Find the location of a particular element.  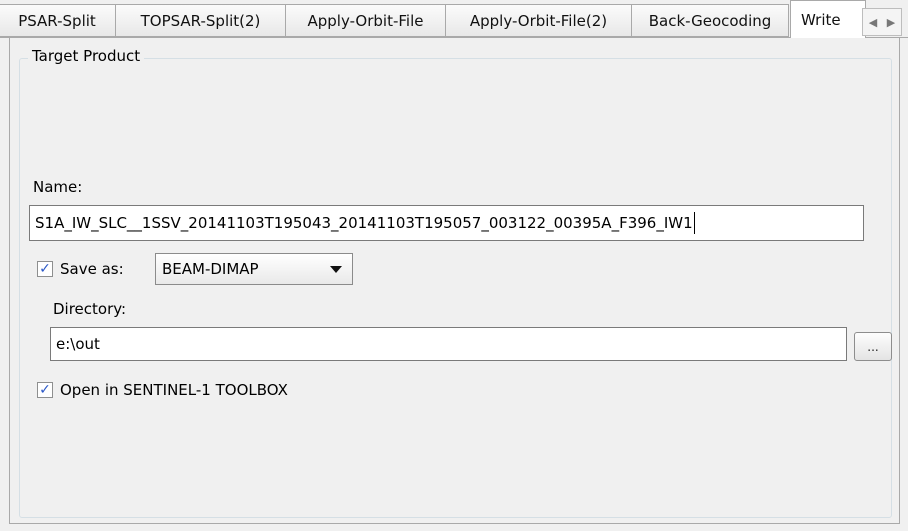

directory-field: e:\out is located at coordinates (448, 344).